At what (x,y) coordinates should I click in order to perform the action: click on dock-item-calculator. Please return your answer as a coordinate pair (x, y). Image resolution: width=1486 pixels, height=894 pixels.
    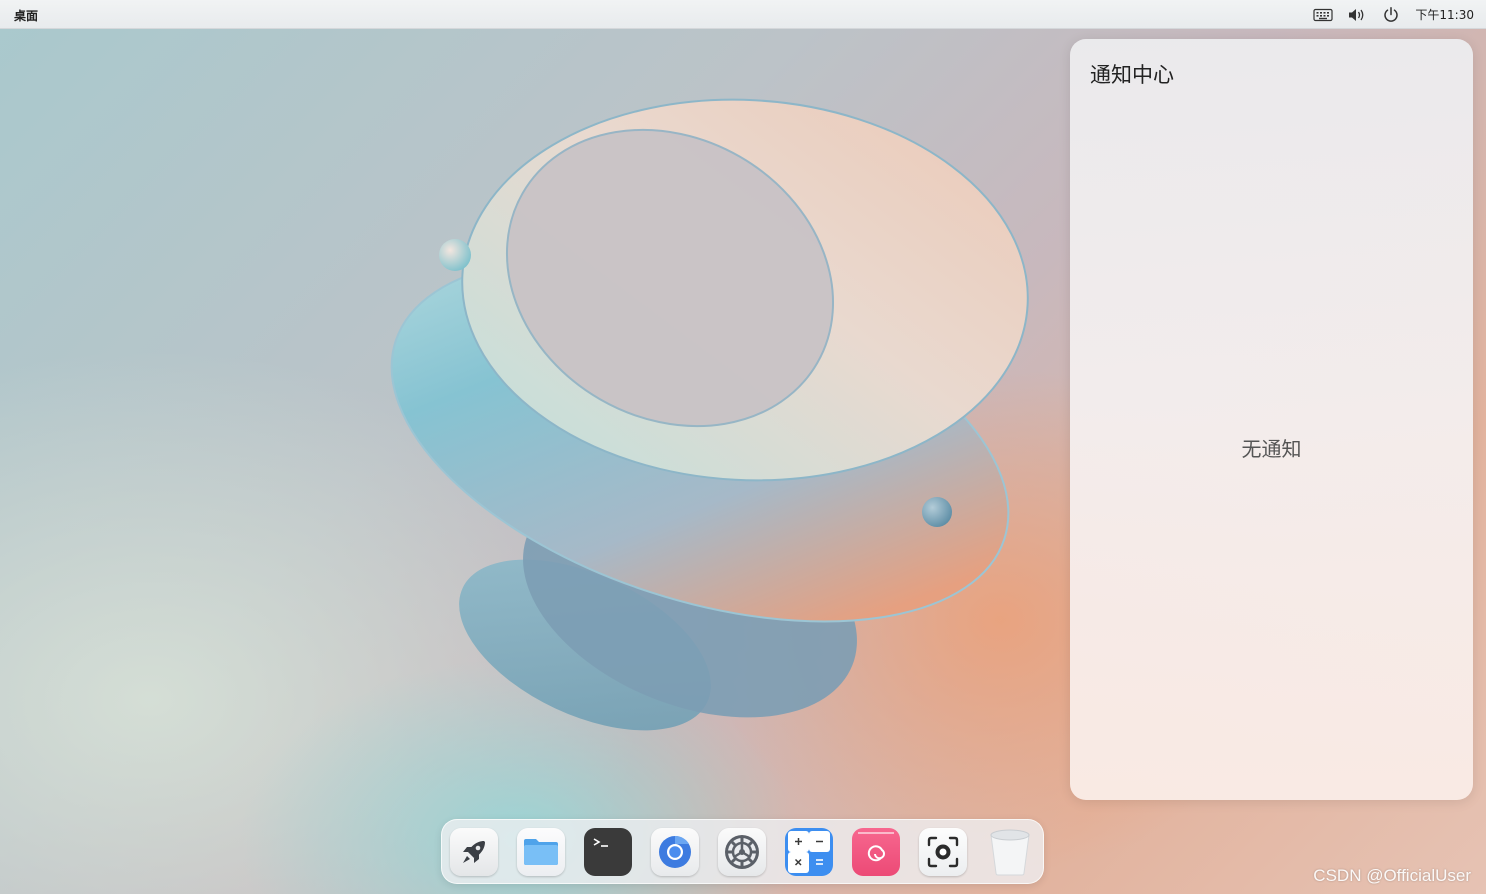
    Looking at the image, I should click on (809, 852).